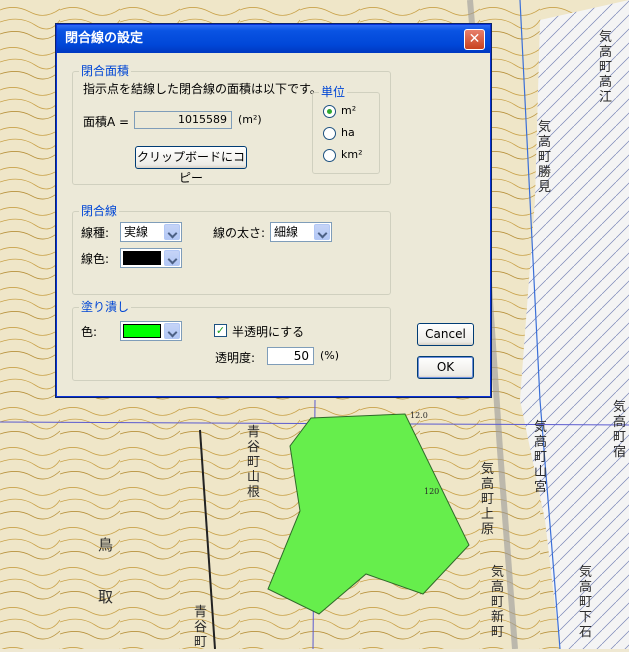  I want to click on line-width-label: 線の太さ:, so click(239, 233).